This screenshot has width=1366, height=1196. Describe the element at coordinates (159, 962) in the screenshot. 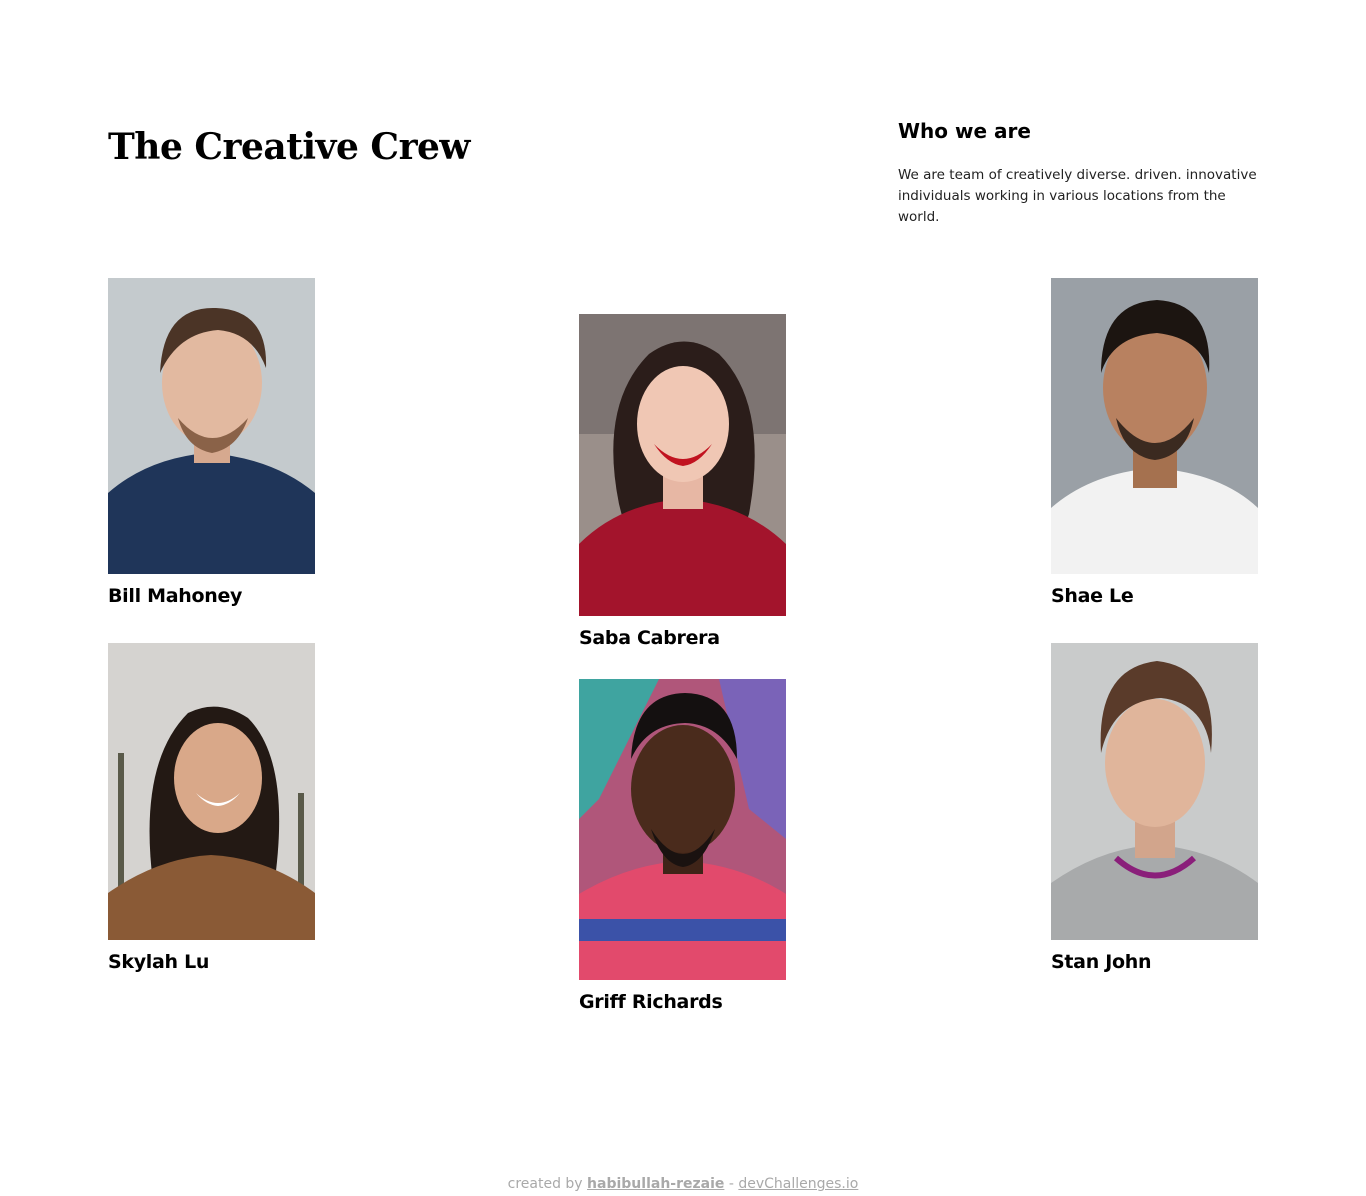

I see `member-name: Skylah Lu` at that location.